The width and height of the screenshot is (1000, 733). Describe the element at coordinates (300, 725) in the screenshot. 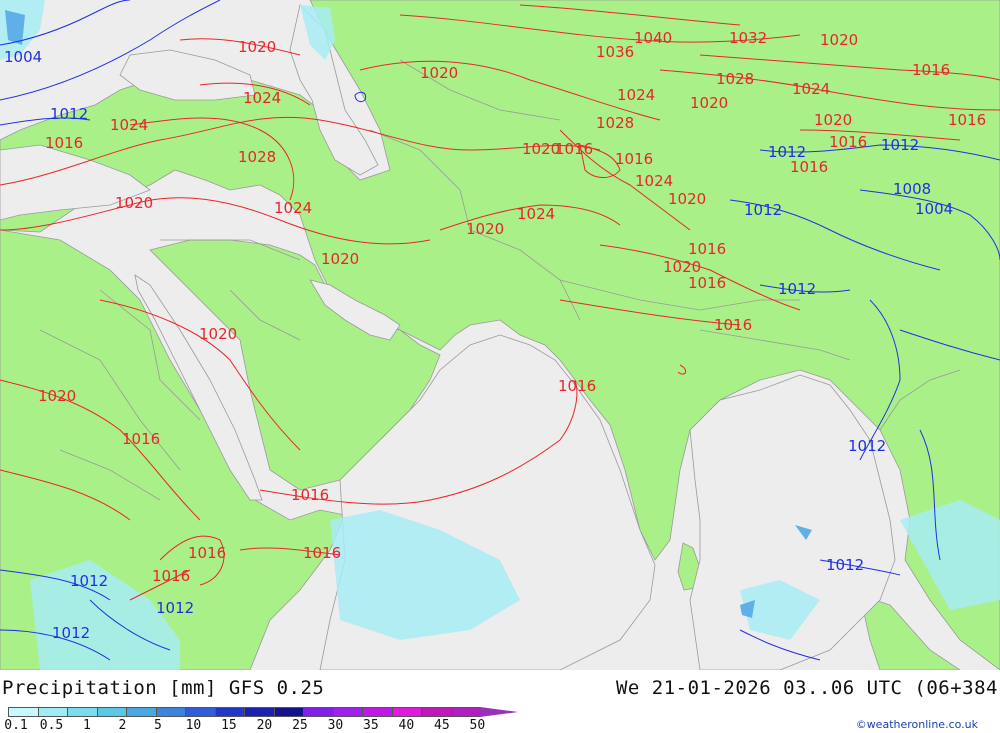

I see `scale-tick-label: 25` at that location.